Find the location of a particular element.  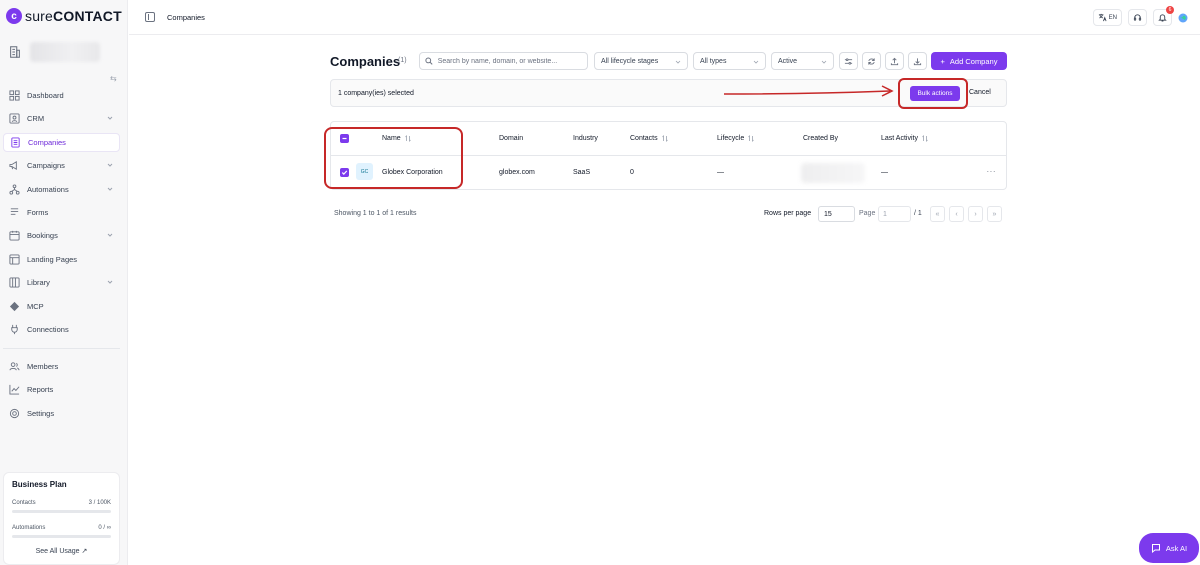

settings-icon is located at coordinates (14, 413).